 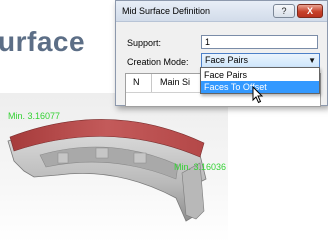 I want to click on min-label-right: Min. 3.16036, so click(x=200, y=167).